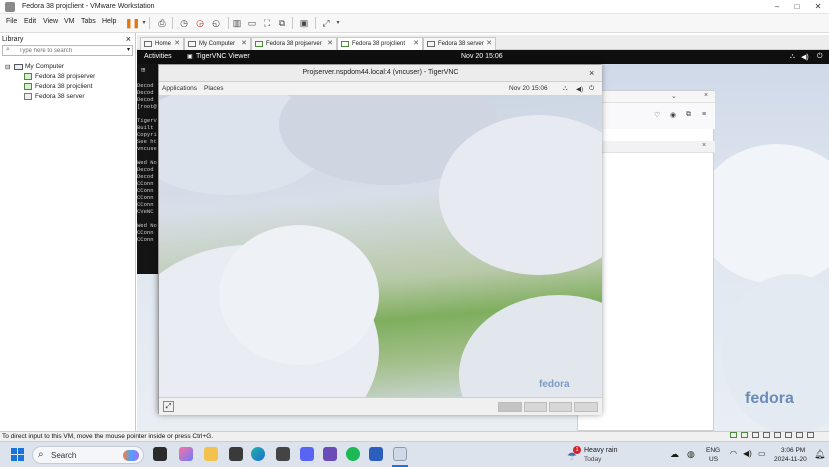  What do you see at coordinates (158, 56) in the screenshot?
I see `activities-button: Activities` at bounding box center [158, 56].